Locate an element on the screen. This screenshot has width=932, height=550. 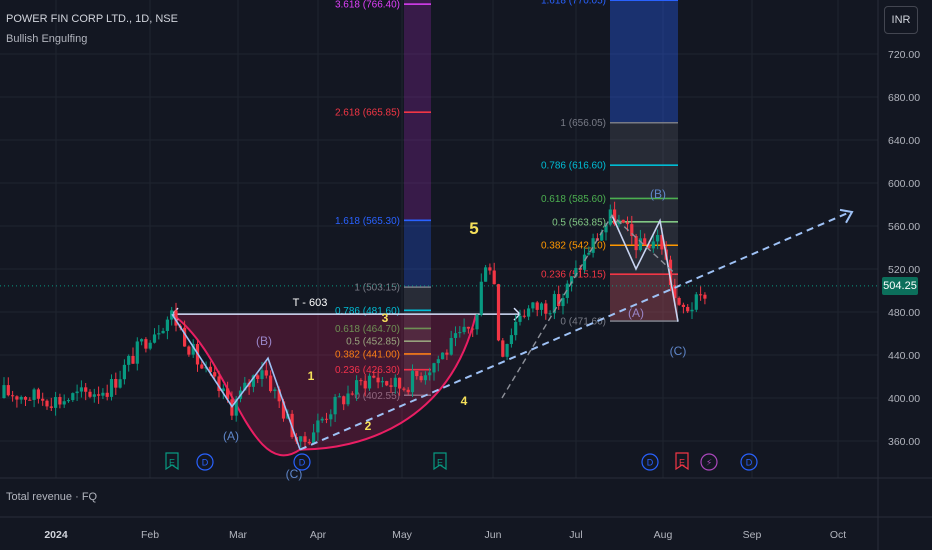
fib-left-level-label: 1 (503.15) is located at coordinates (377, 288).